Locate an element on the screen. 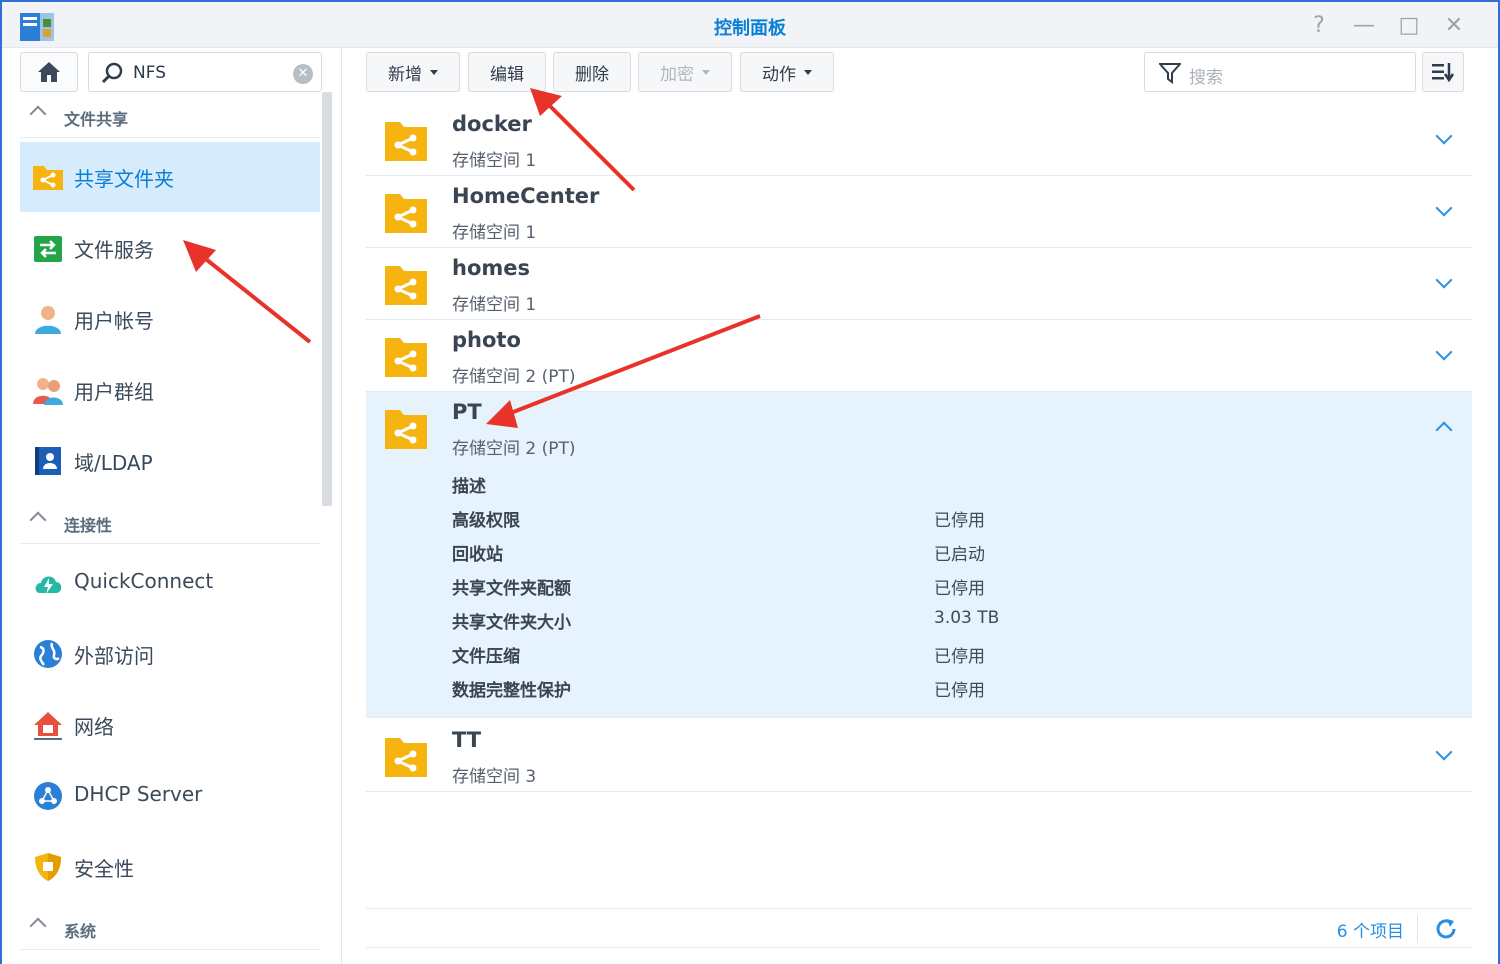 The image size is (1500, 964). section-file-sharing: 文件共享 is located at coordinates (170, 117).